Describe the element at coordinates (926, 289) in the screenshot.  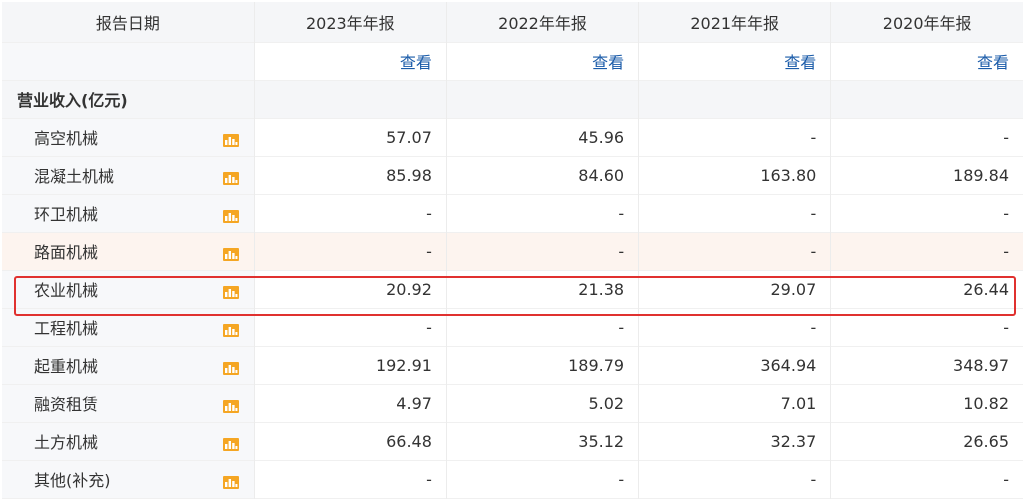
I see `value-cell: 26.44` at that location.